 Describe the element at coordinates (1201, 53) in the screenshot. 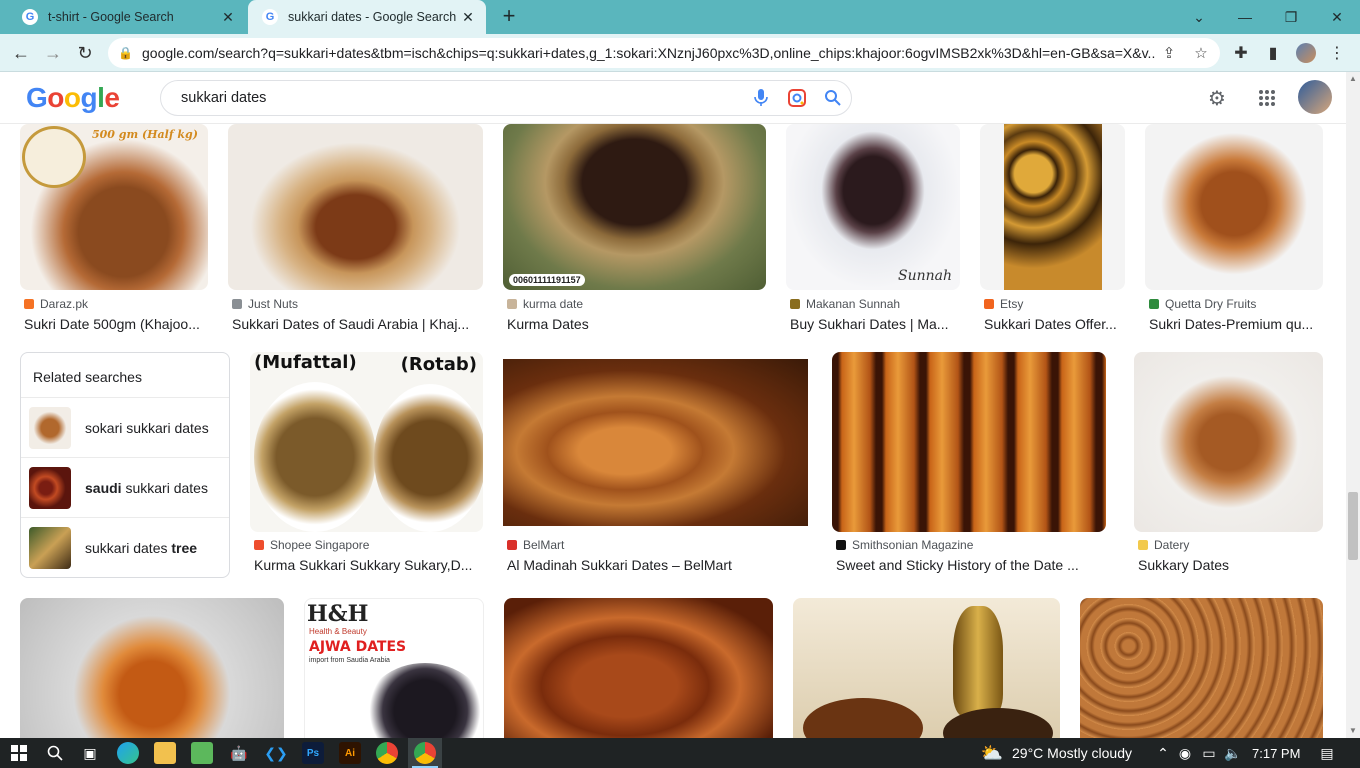

I see `bookmark-star-icon: ☆` at that location.